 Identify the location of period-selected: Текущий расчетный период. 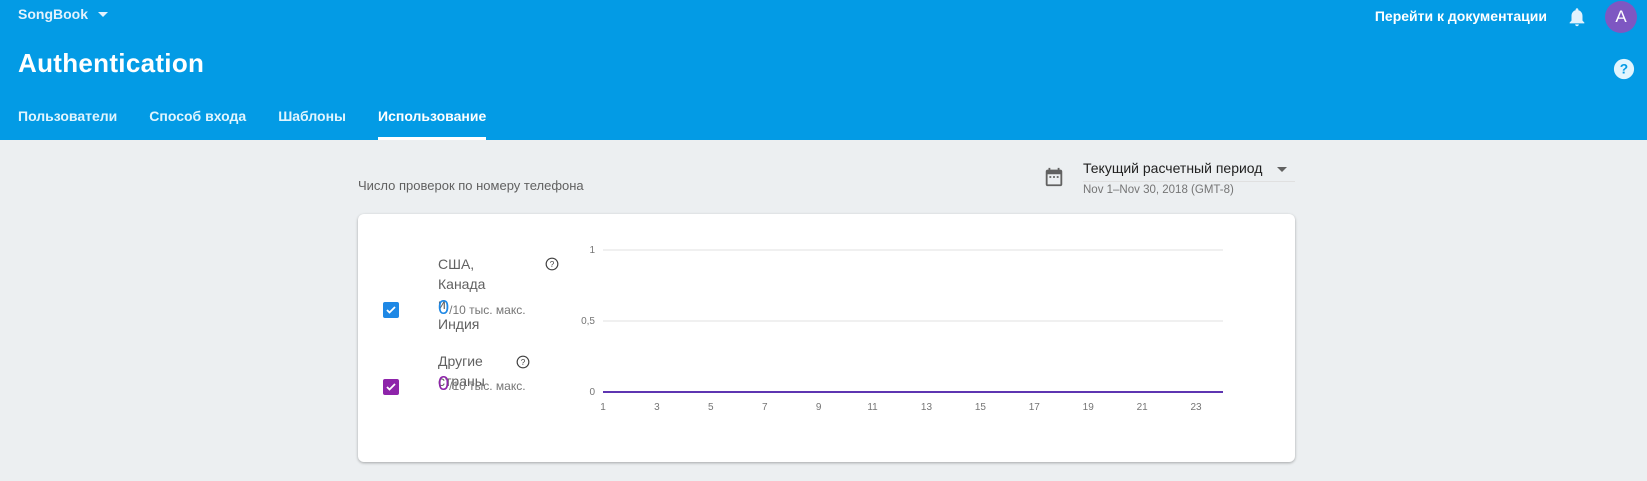
(1173, 168).